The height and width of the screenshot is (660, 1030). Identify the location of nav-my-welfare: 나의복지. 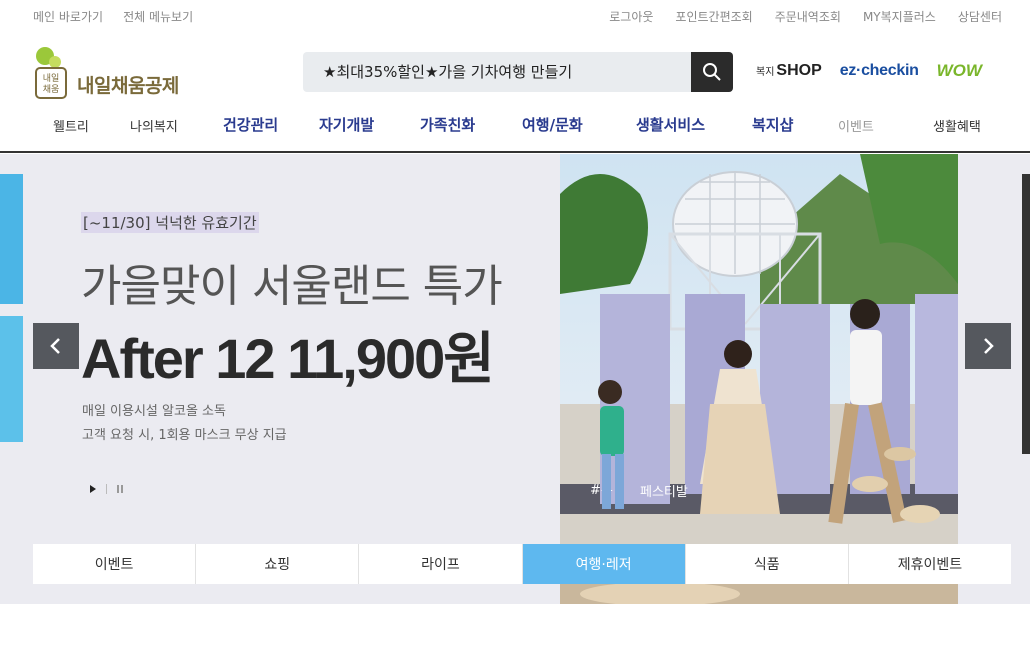
(154, 125).